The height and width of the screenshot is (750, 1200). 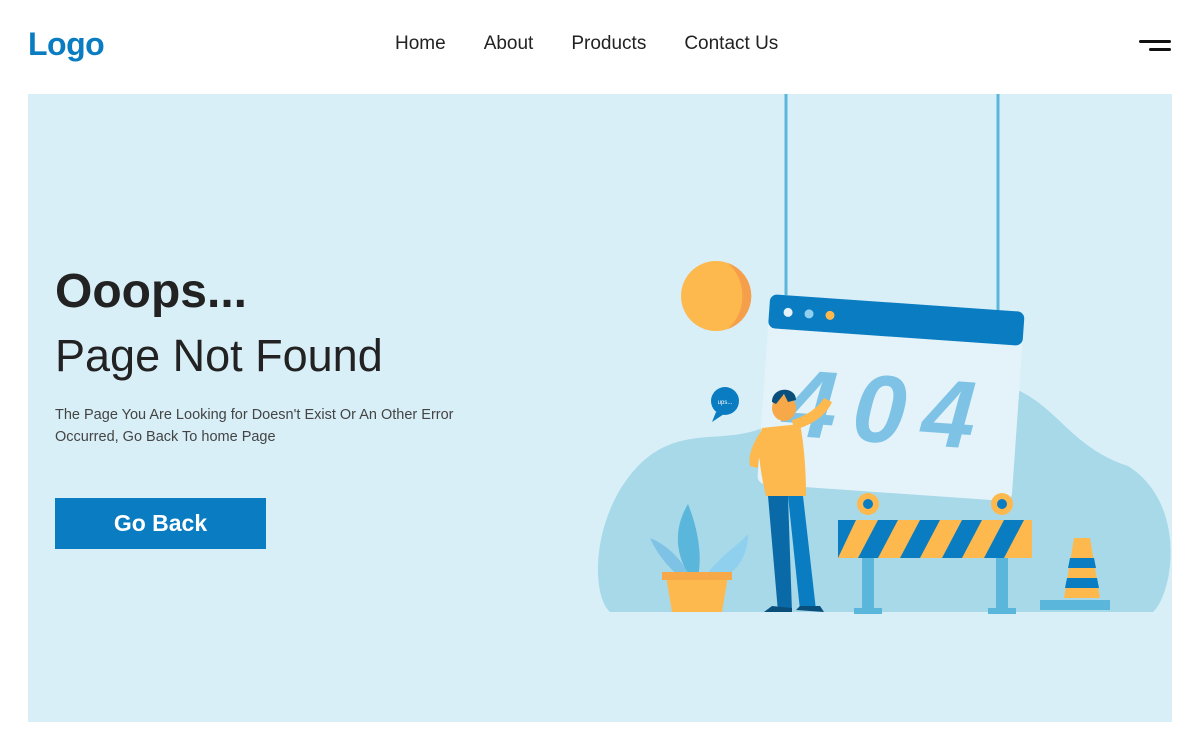 What do you see at coordinates (66, 44) in the screenshot?
I see `logo: Logo` at bounding box center [66, 44].